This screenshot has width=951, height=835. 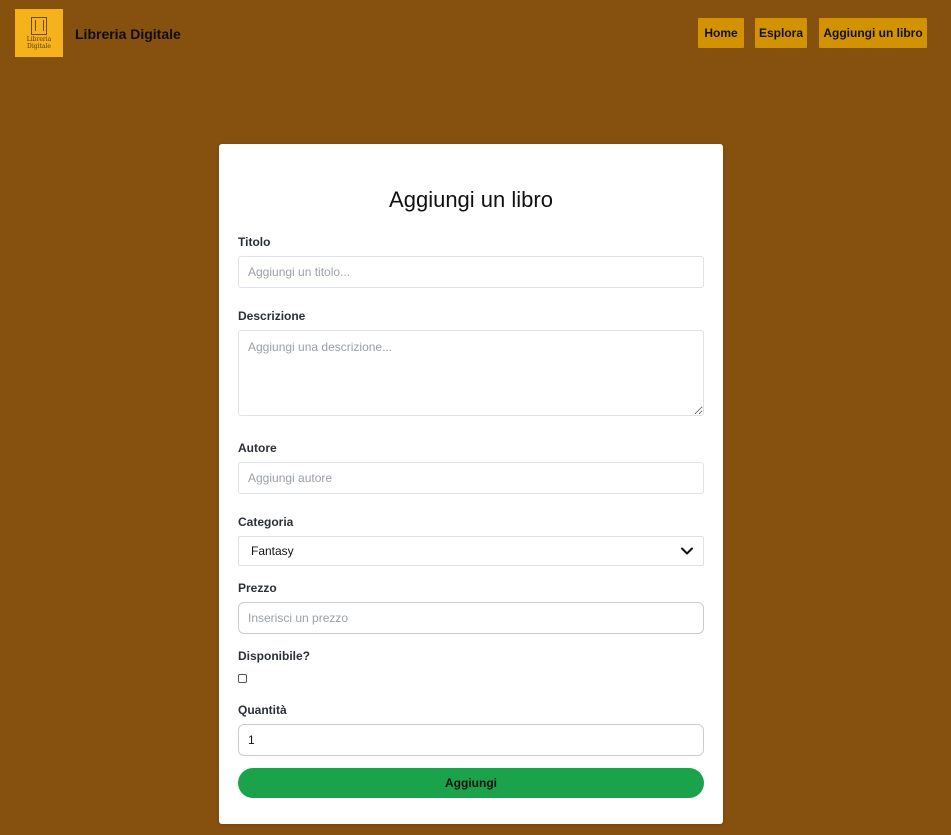 What do you see at coordinates (242, 678) in the screenshot?
I see `disponibile-checkbox` at bounding box center [242, 678].